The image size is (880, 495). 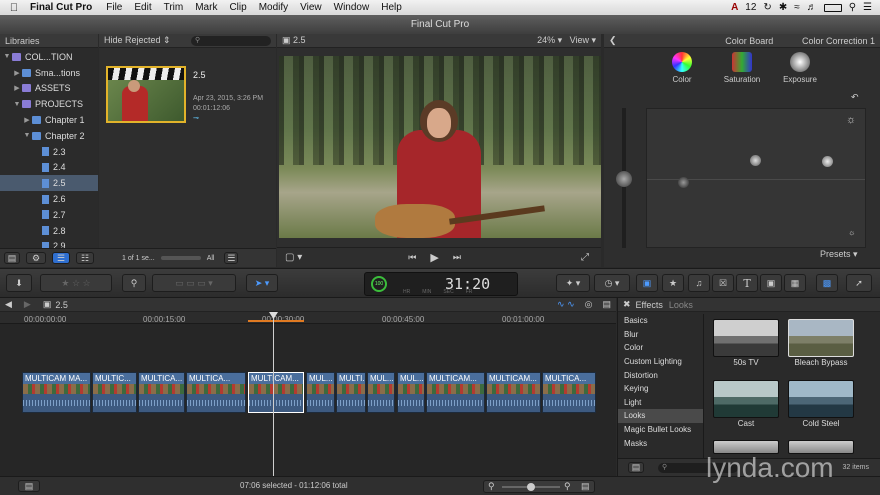 I want to click on filmstrip-view-button: ☰, so click(x=61, y=258).